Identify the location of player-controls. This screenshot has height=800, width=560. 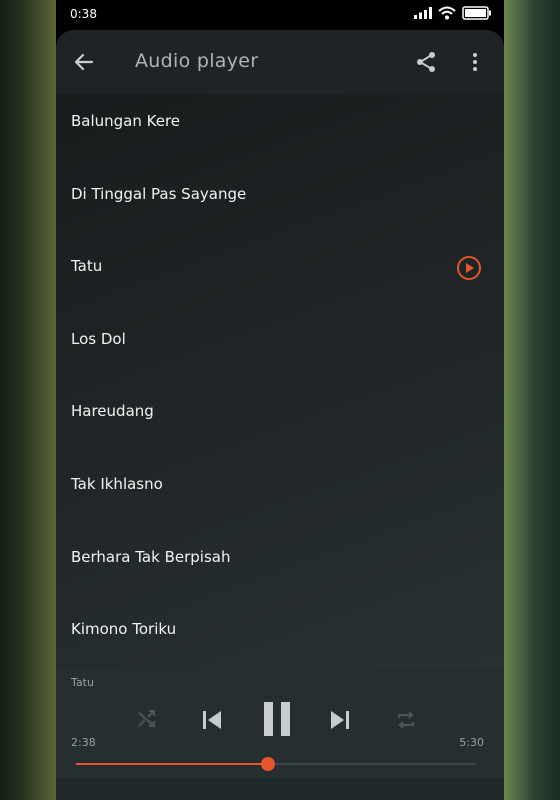
(280, 722).